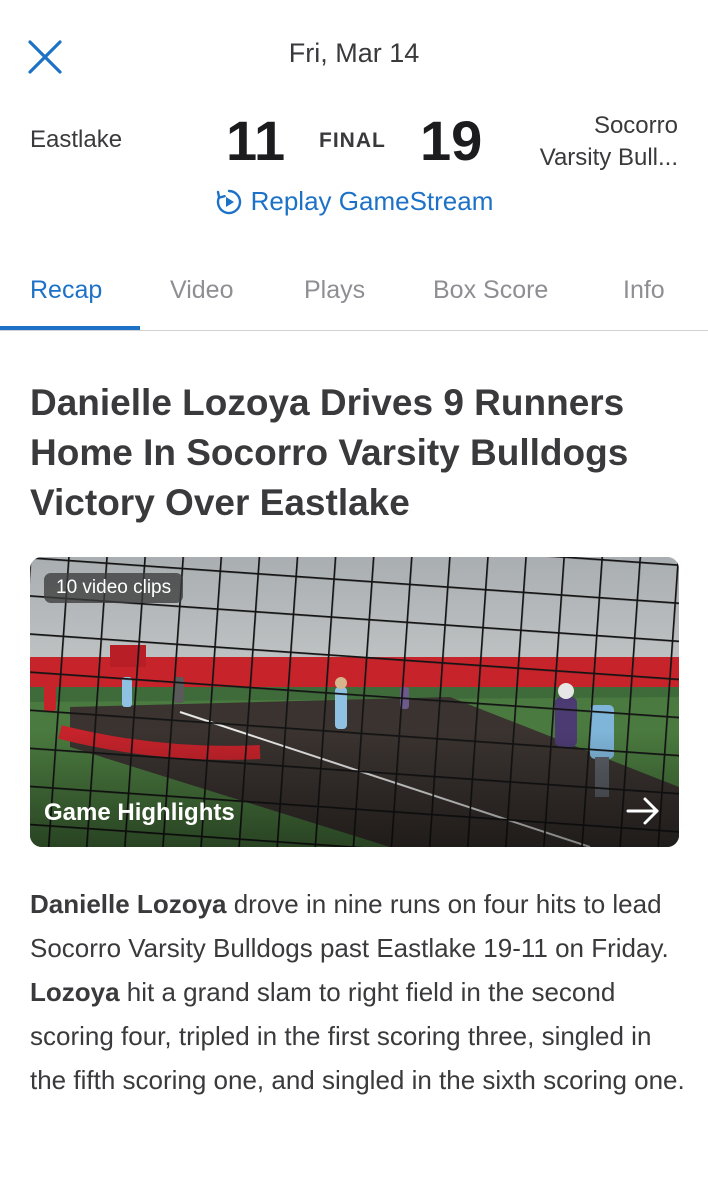 This screenshot has height=1200, width=708. Describe the element at coordinates (202, 290) in the screenshot. I see `tab-video: Video` at that location.